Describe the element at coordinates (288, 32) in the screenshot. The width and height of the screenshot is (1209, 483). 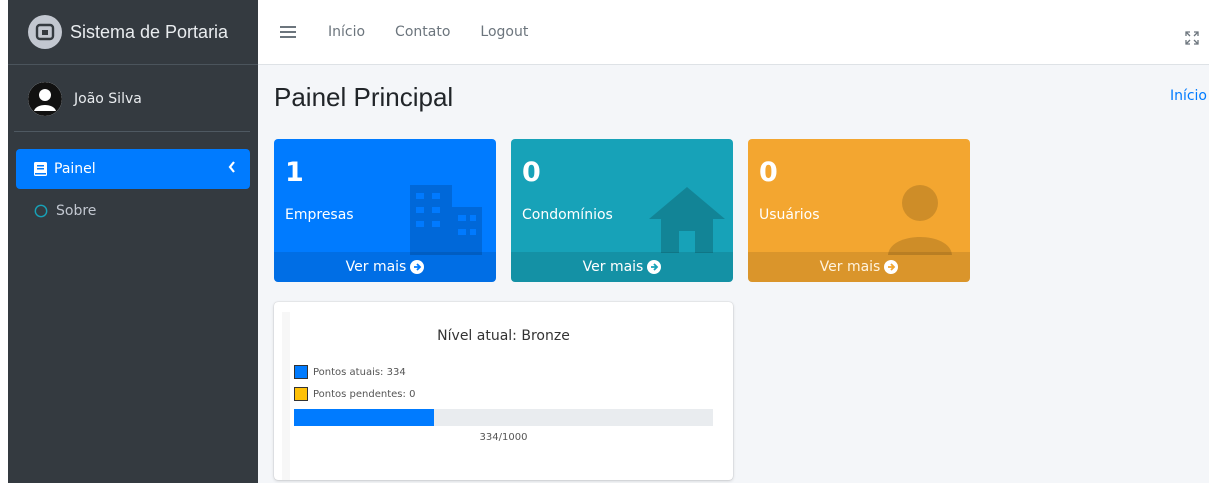
I see `hamburger-menu-icon` at that location.